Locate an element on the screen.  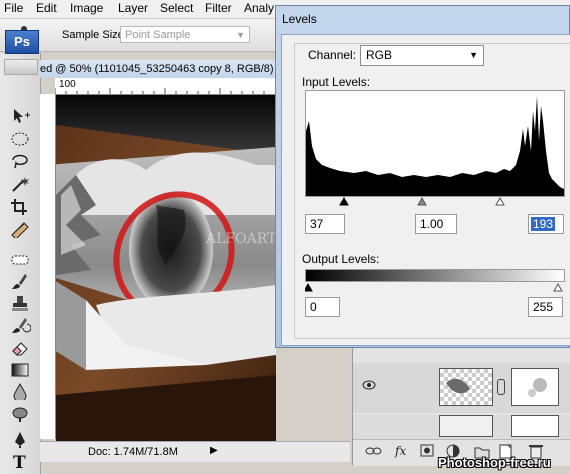
sample-size-label: Sample Size: is located at coordinates (94, 35).